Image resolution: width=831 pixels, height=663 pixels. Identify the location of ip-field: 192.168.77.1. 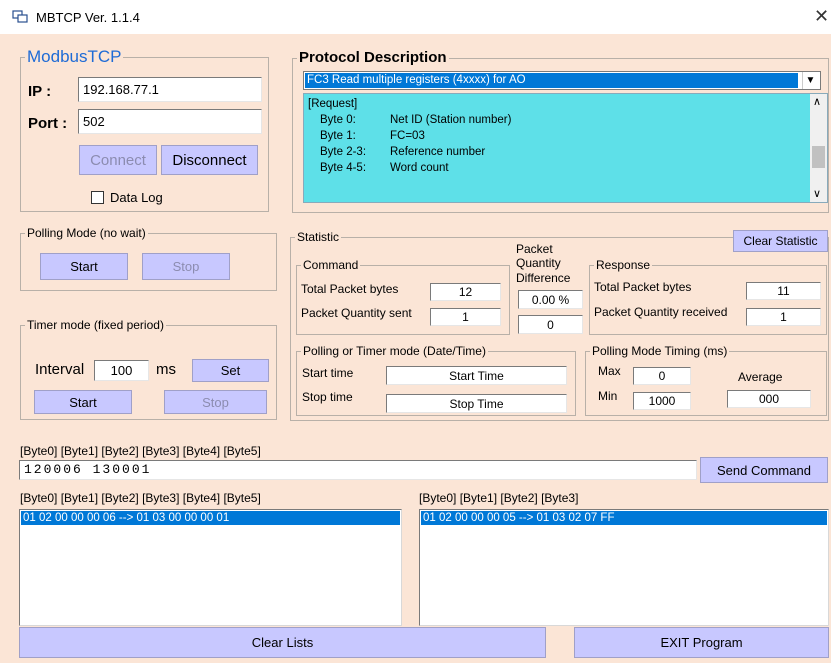
(170, 89).